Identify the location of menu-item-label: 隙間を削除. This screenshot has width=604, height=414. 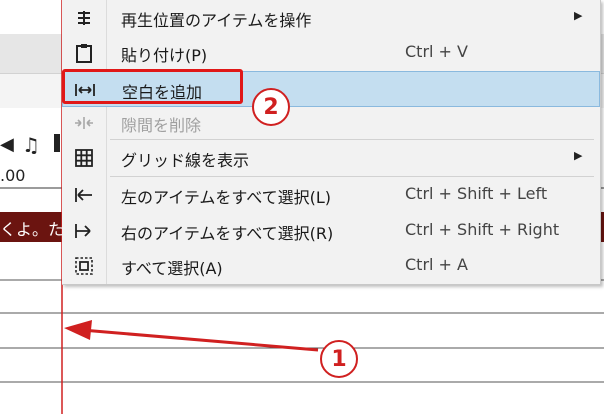
(161, 125).